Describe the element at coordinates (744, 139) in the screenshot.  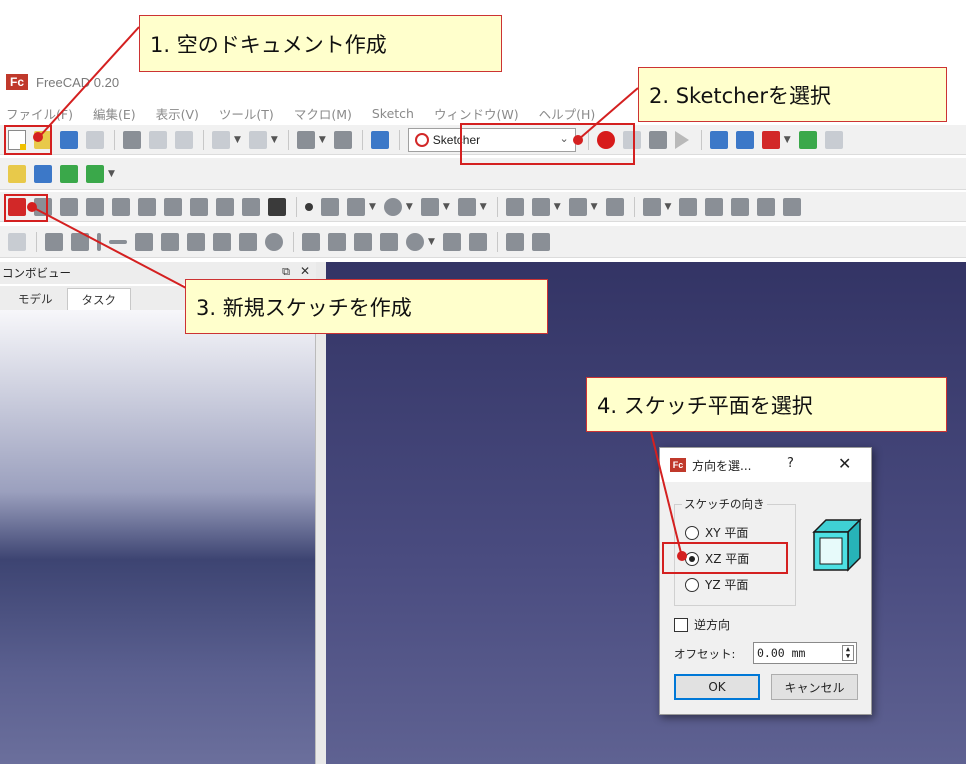
I see `fit-selection-icon` at that location.